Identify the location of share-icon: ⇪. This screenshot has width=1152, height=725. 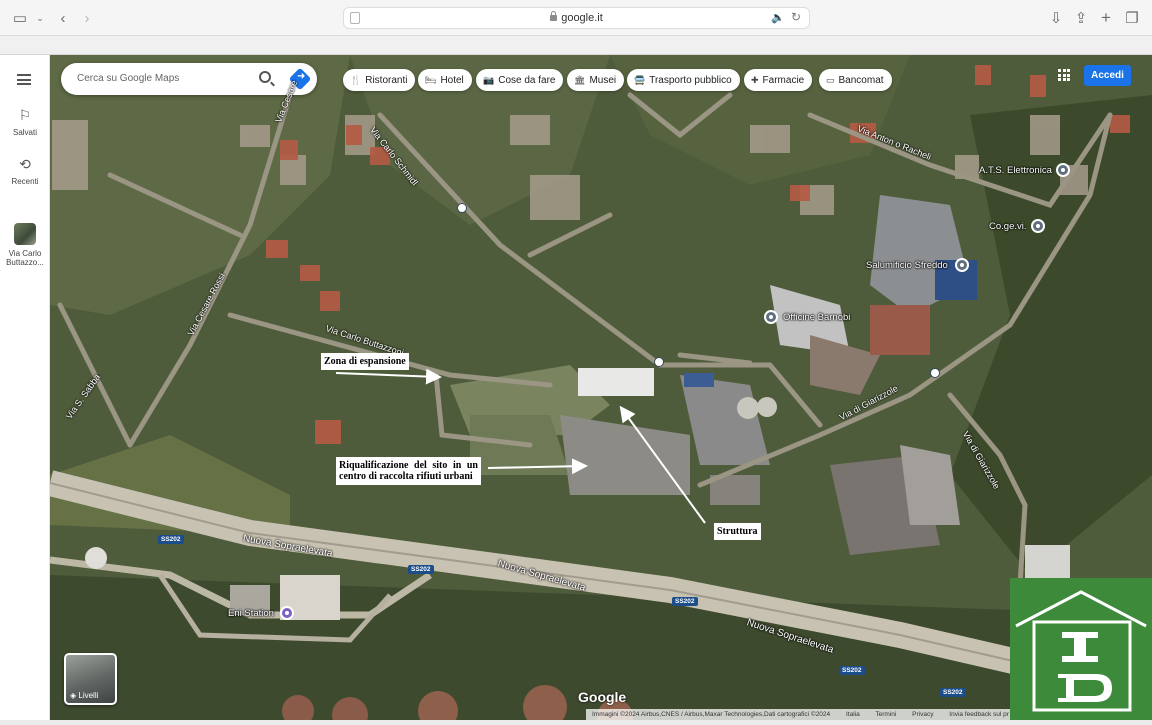
(1081, 18).